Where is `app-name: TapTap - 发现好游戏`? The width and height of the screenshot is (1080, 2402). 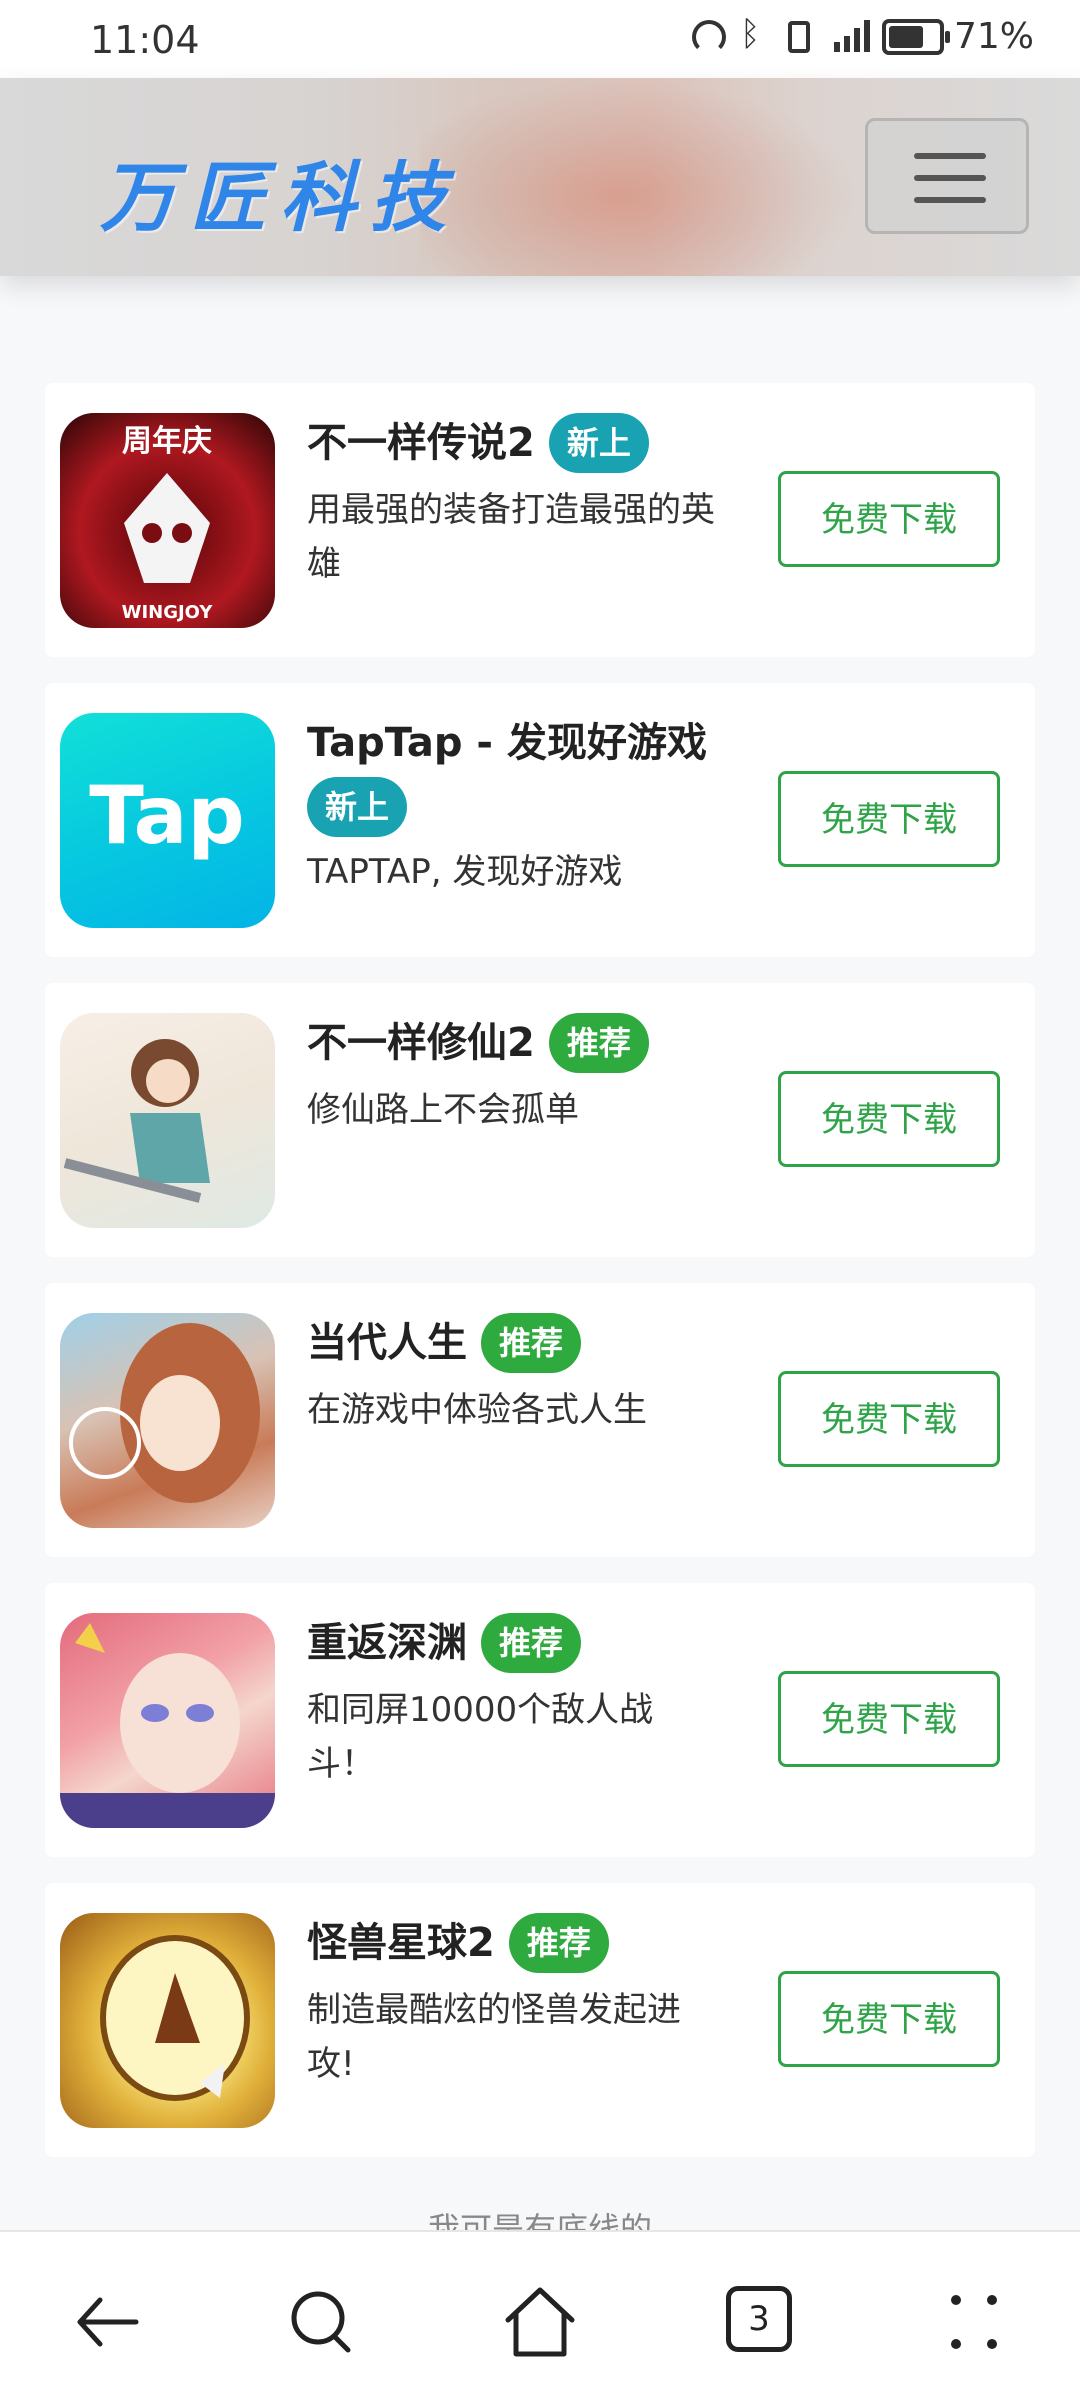 app-name: TapTap - 发现好游戏 is located at coordinates (507, 743).